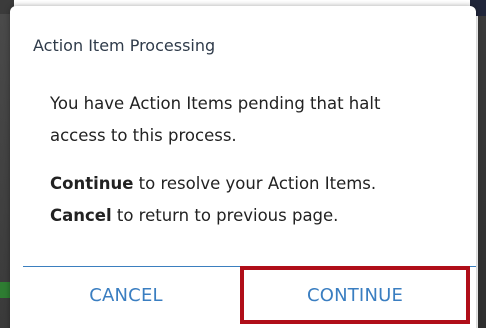 The height and width of the screenshot is (328, 486). Describe the element at coordinates (355, 296) in the screenshot. I see `continue-button: CONTINUE` at that location.